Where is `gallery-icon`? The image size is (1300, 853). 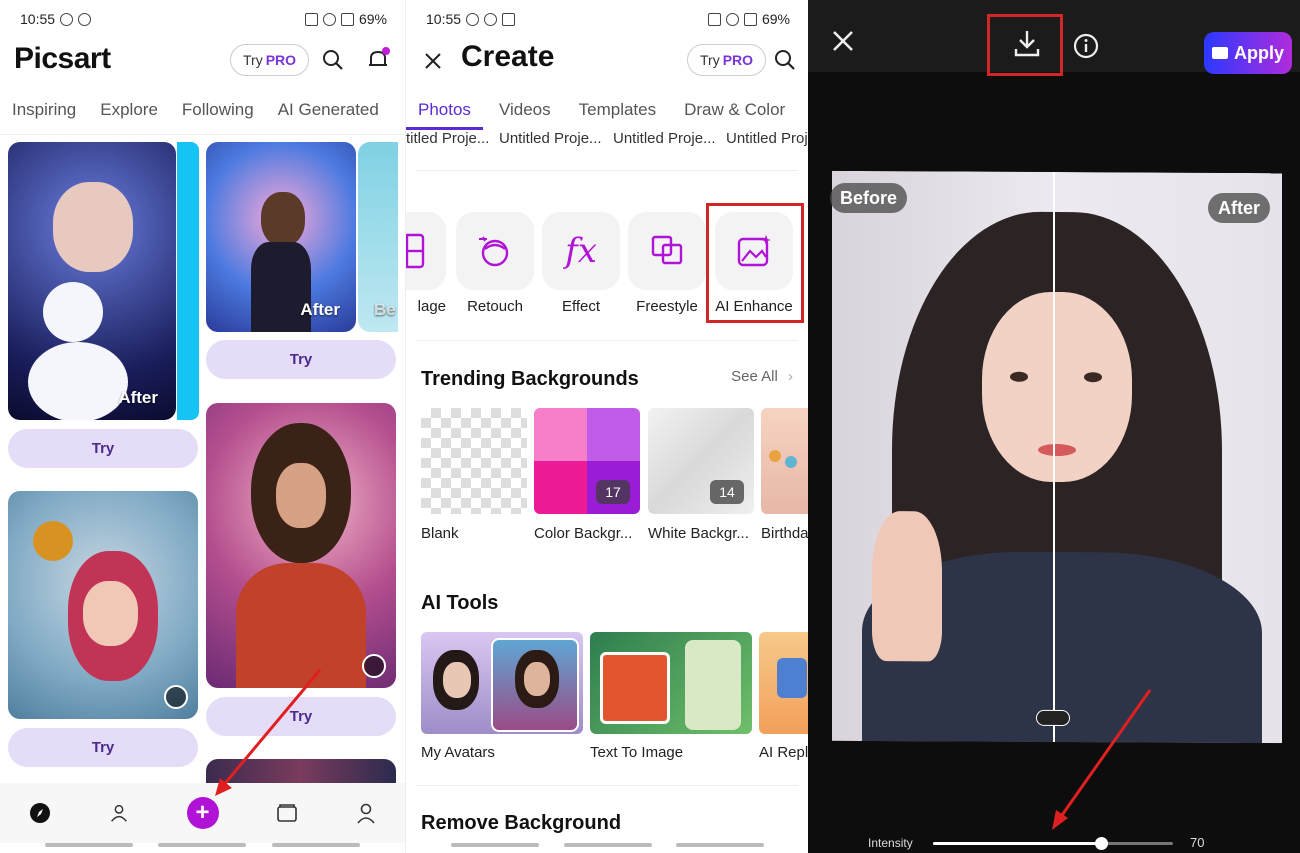 gallery-icon is located at coordinates (509, 19).